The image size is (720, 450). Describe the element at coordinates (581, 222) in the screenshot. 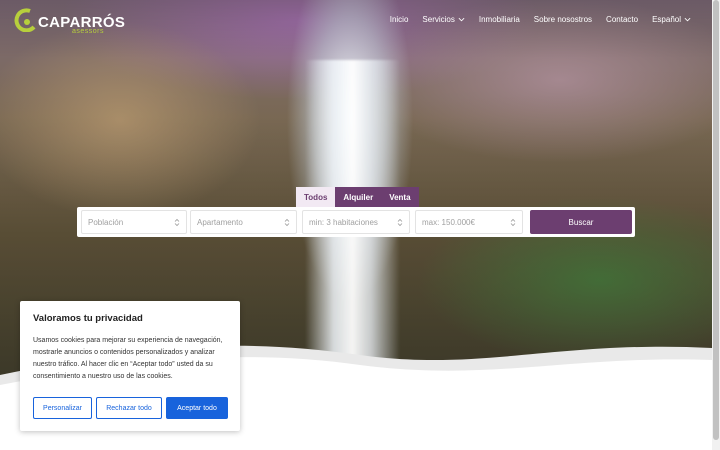

I see `search-button: Buscar` at that location.